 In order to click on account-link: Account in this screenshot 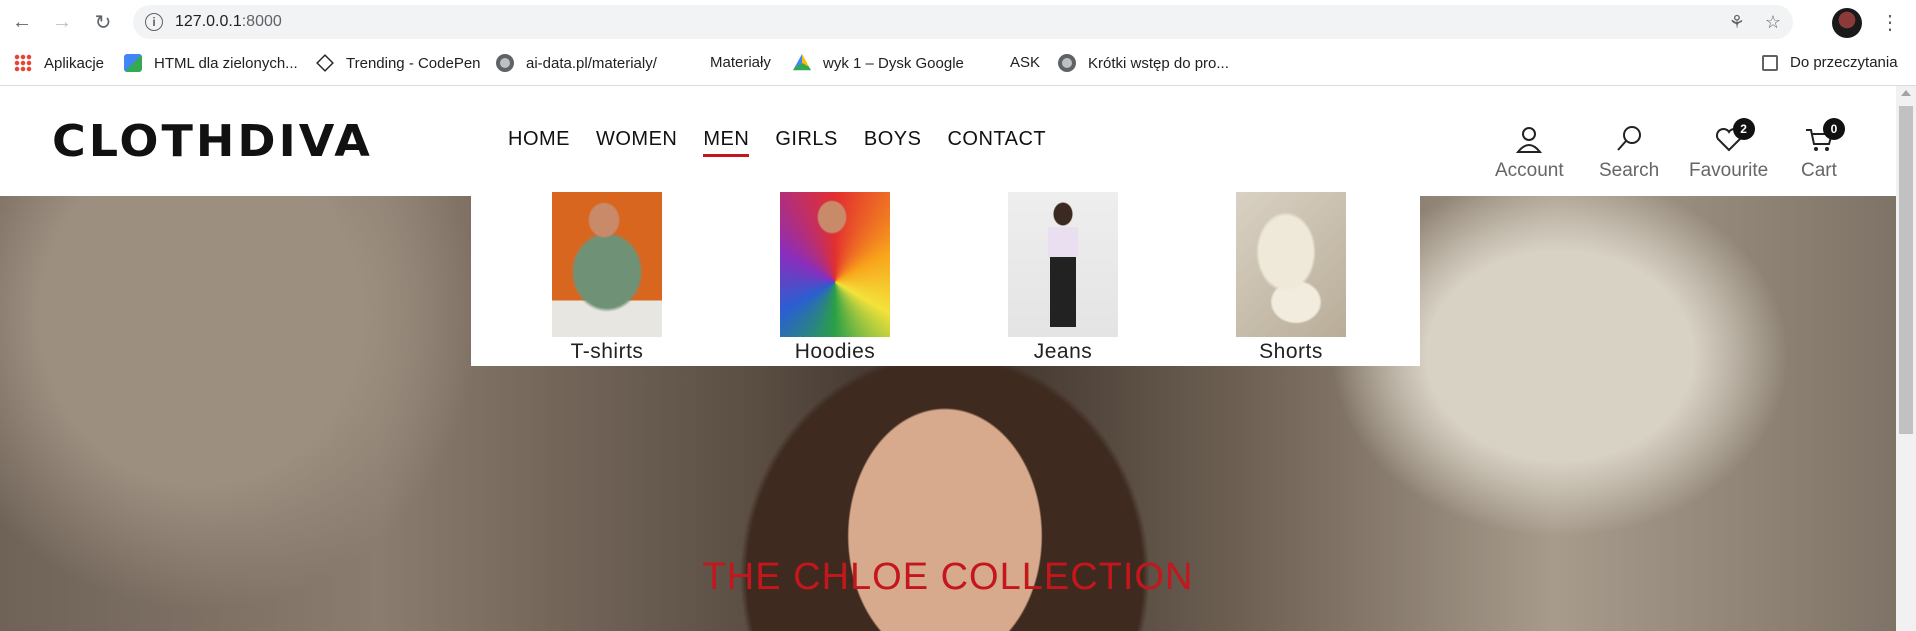, I will do `click(1529, 153)`.